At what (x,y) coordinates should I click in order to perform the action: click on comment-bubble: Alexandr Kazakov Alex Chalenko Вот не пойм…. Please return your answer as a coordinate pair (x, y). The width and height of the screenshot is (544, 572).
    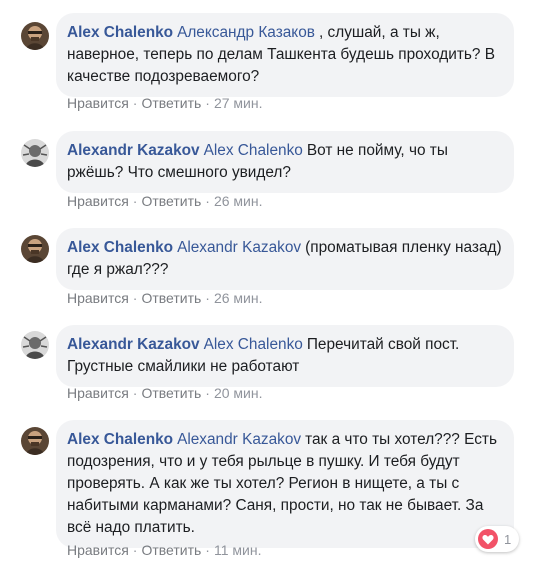
    Looking at the image, I should click on (285, 162).